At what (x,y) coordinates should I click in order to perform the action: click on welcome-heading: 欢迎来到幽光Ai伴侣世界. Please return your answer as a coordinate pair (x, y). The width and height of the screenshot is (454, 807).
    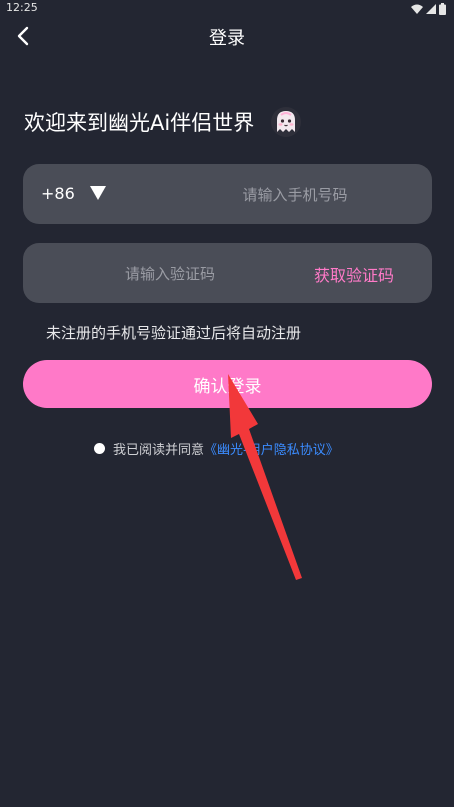
    Looking at the image, I should click on (163, 122).